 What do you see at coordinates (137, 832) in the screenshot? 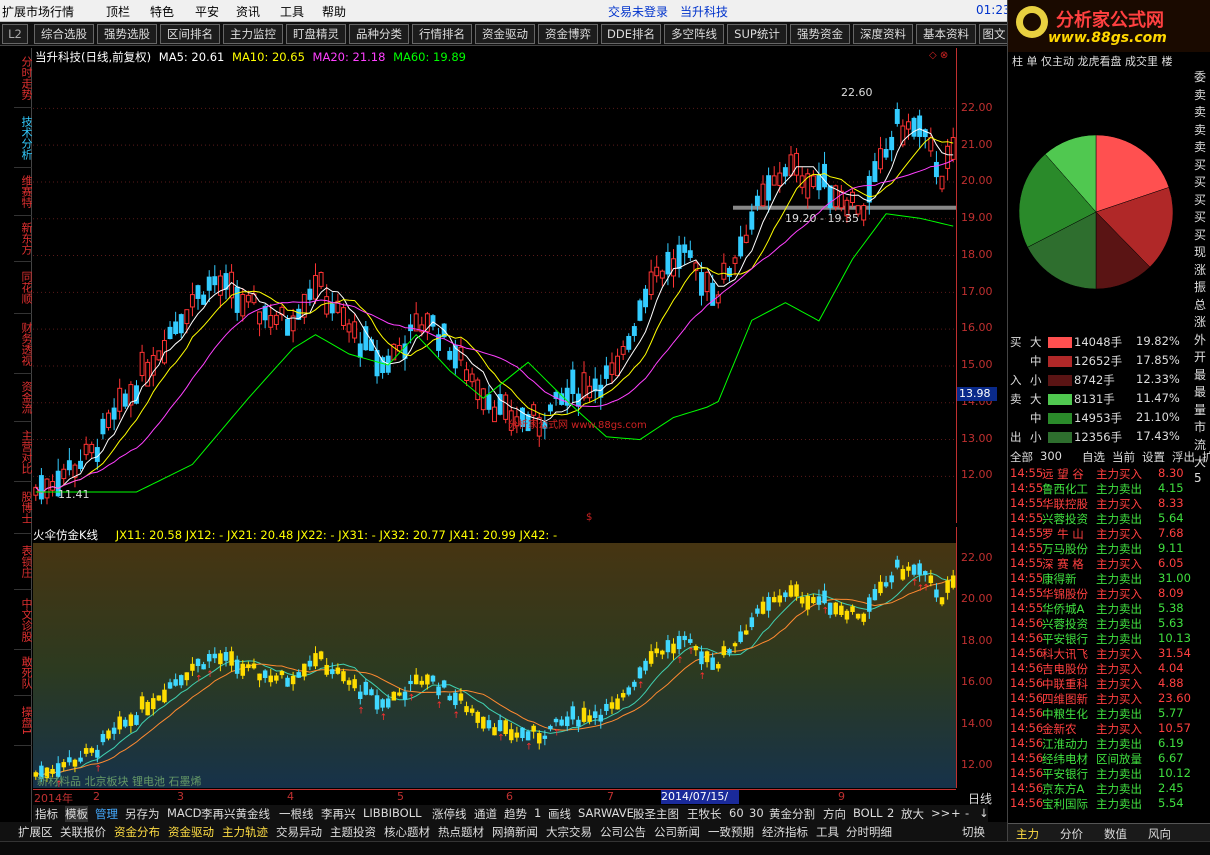
I see `extension-tab: 资金分布` at bounding box center [137, 832].